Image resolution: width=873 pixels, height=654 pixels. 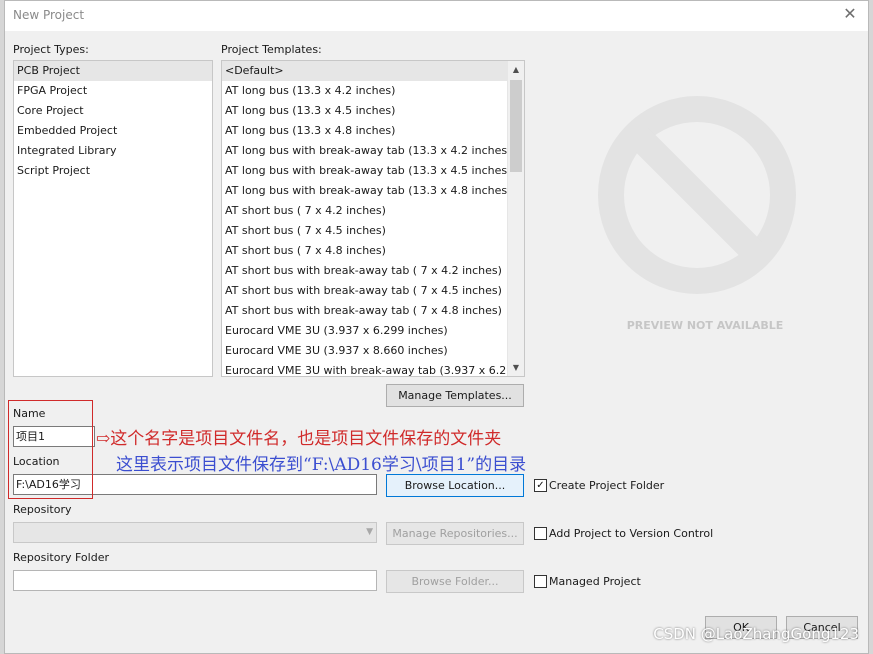 What do you see at coordinates (113, 111) in the screenshot?
I see `list-item: Core Project` at bounding box center [113, 111].